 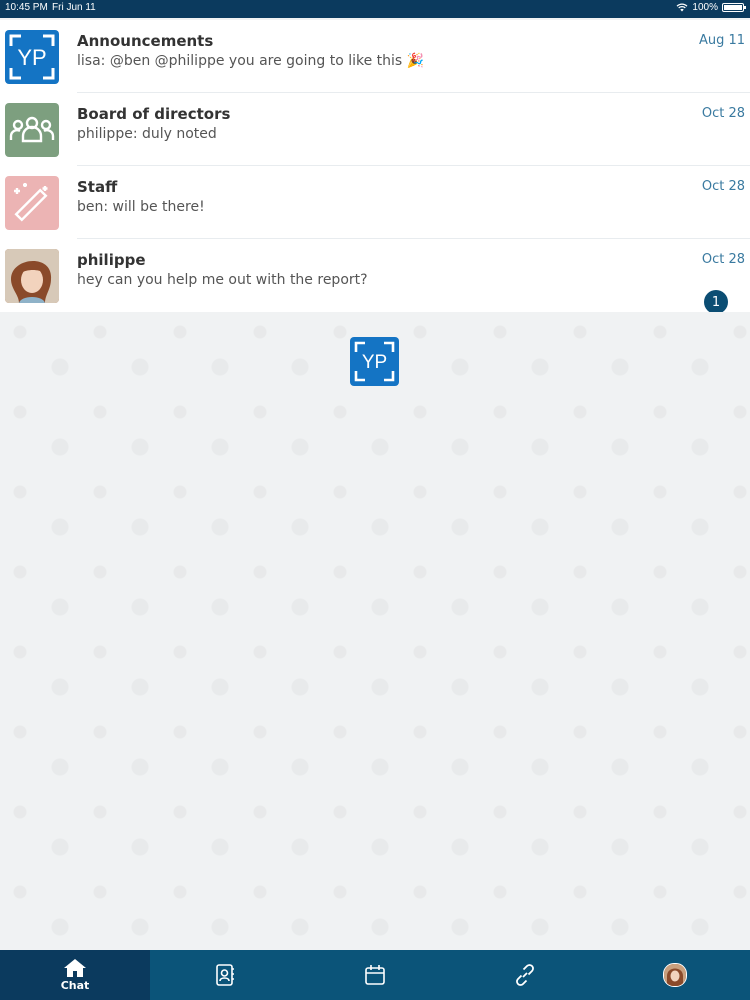 I want to click on chat-name: Board of directors, so click(x=154, y=114).